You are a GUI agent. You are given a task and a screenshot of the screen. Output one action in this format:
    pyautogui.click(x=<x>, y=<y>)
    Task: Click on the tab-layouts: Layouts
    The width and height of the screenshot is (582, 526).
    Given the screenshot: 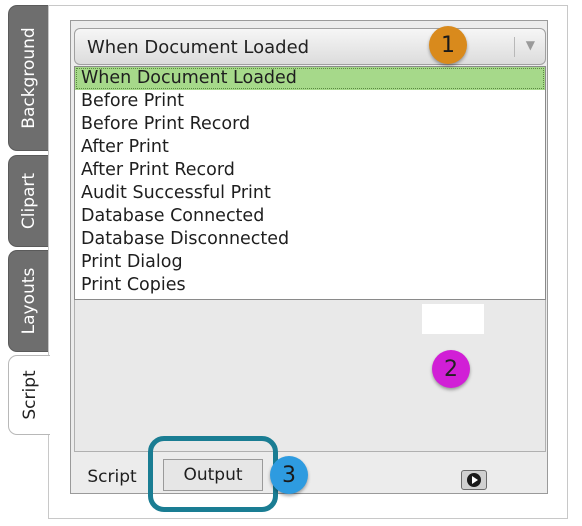 What is the action you would take?
    pyautogui.click(x=28, y=301)
    